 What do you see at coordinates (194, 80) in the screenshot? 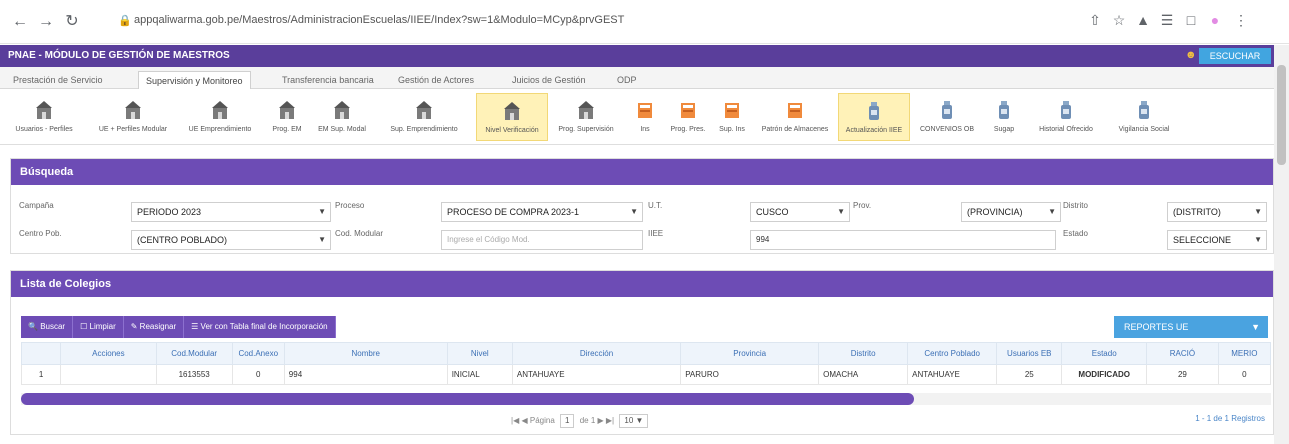
I see `tab-supervision: Supervisión y Monitoreo` at bounding box center [194, 80].